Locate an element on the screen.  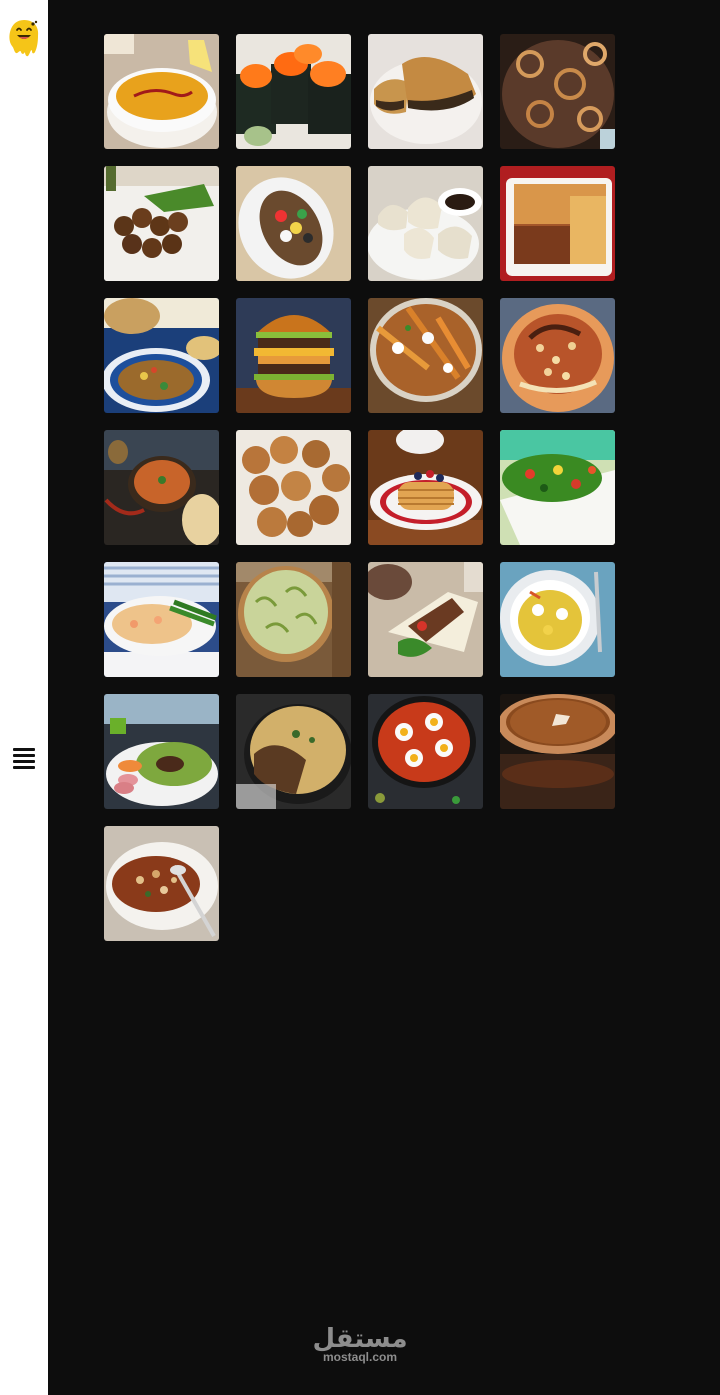
watermark: مستقل mostaql.com is located at coordinates (360, 1344).